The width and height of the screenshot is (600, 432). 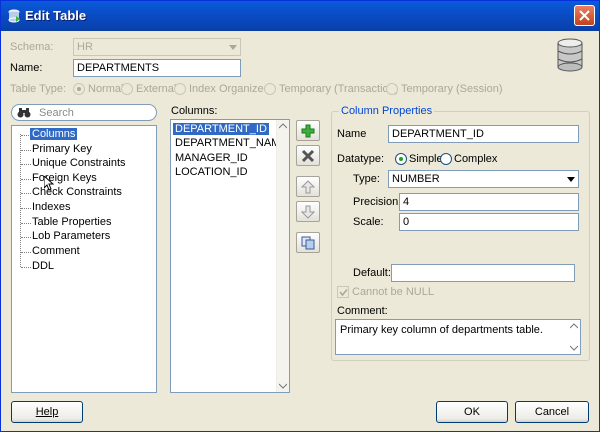 What do you see at coordinates (194, 111) in the screenshot?
I see `columns-label: Columns:` at bounding box center [194, 111].